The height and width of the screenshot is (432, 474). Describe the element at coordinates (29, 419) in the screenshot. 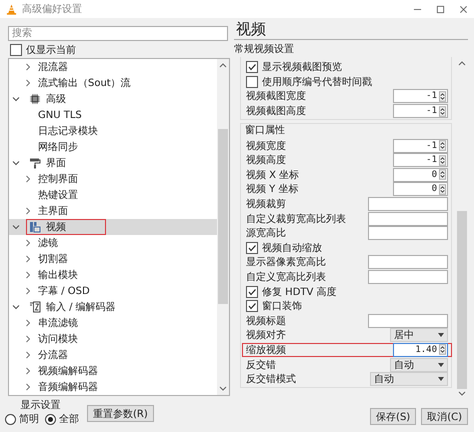

I see `radio-label: 简明` at that location.